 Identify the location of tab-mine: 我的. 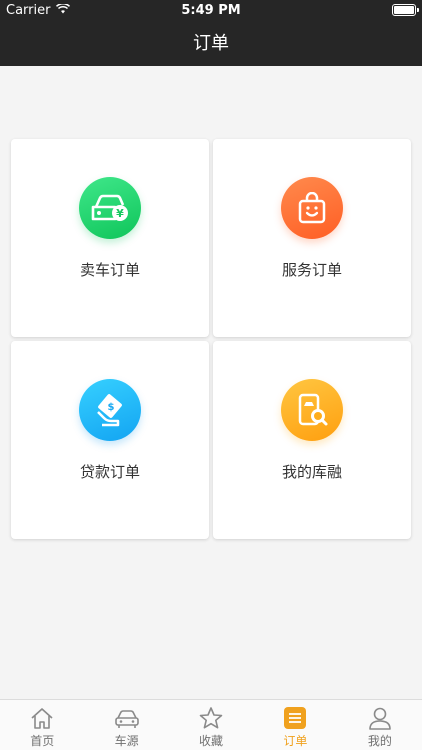
(380, 725).